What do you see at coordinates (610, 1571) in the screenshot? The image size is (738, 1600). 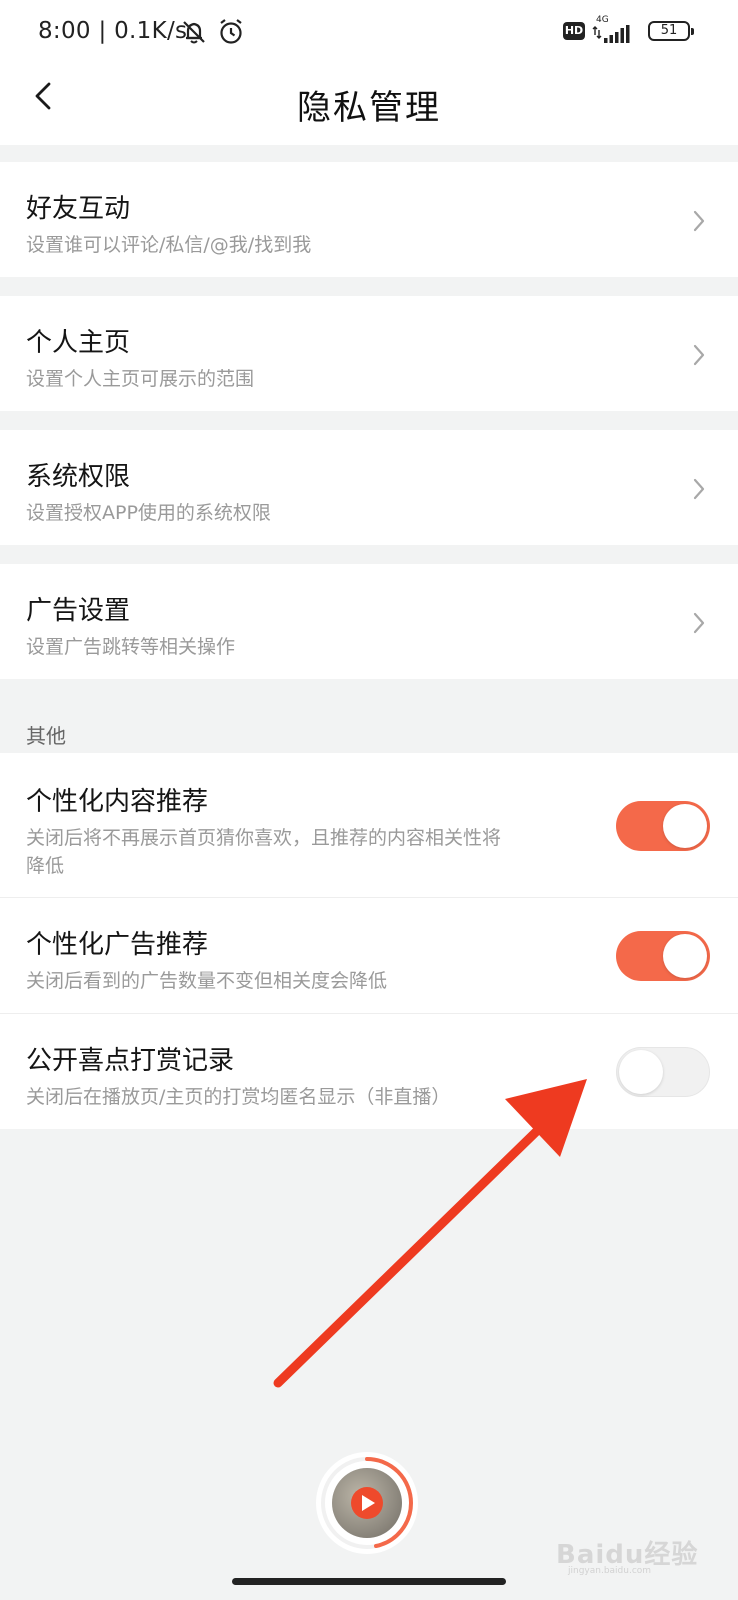 I see `watermark-url: jingyan.baidu.com` at bounding box center [610, 1571].